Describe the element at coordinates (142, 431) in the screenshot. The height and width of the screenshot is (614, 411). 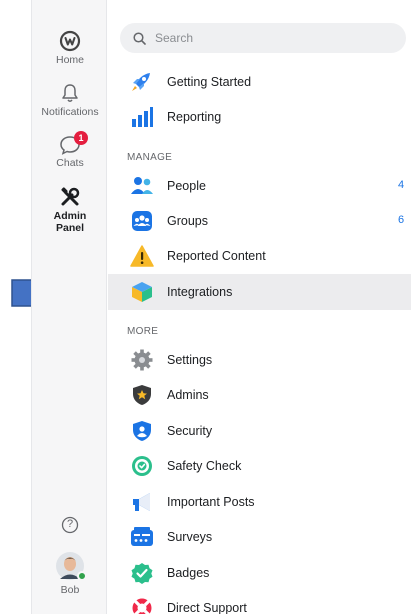
I see `security-shield-icon` at that location.